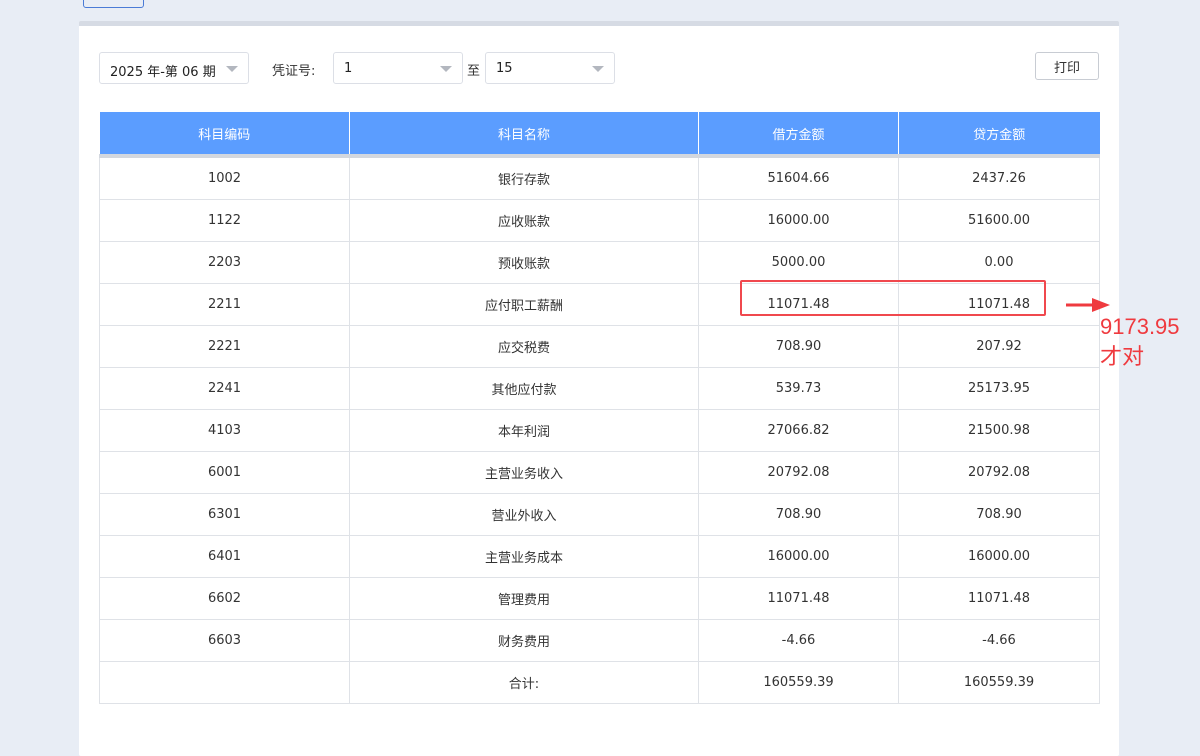 The width and height of the screenshot is (1200, 756). Describe the element at coordinates (798, 682) in the screenshot. I see `total-debit: 160559.39` at that location.